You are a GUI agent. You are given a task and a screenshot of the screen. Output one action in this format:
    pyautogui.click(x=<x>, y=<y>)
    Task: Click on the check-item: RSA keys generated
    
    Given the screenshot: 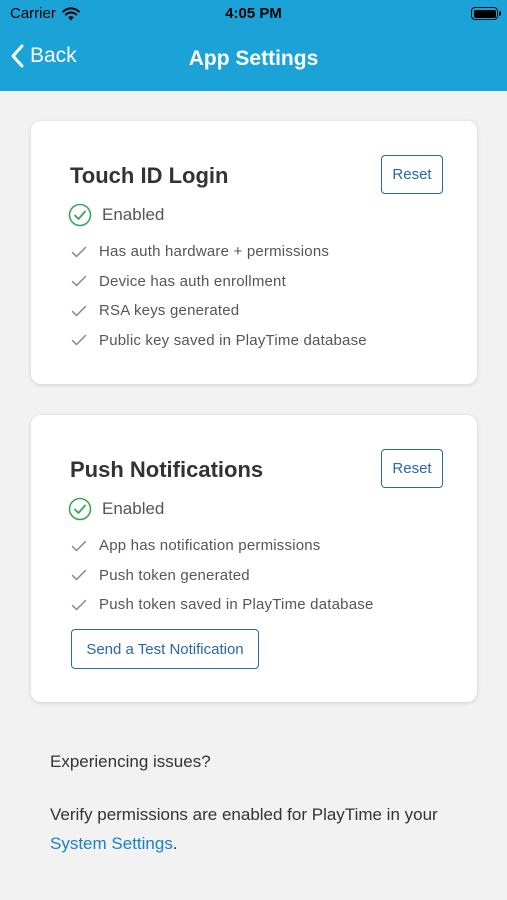 What is the action you would take?
    pyautogui.click(x=219, y=311)
    